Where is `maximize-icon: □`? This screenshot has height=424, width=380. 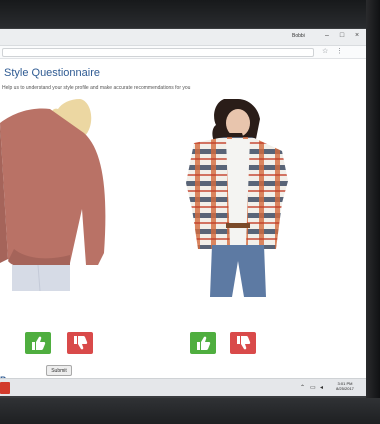
maximize-icon: □ is located at coordinates (342, 36).